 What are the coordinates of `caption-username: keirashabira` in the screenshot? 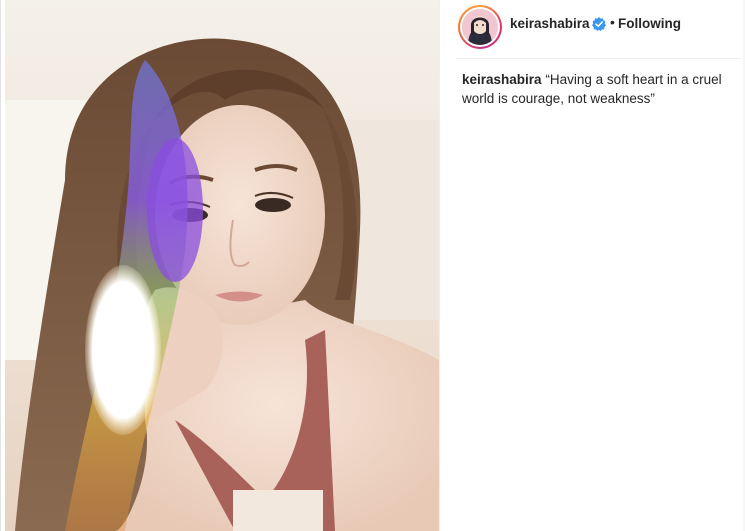 It's located at (502, 79).